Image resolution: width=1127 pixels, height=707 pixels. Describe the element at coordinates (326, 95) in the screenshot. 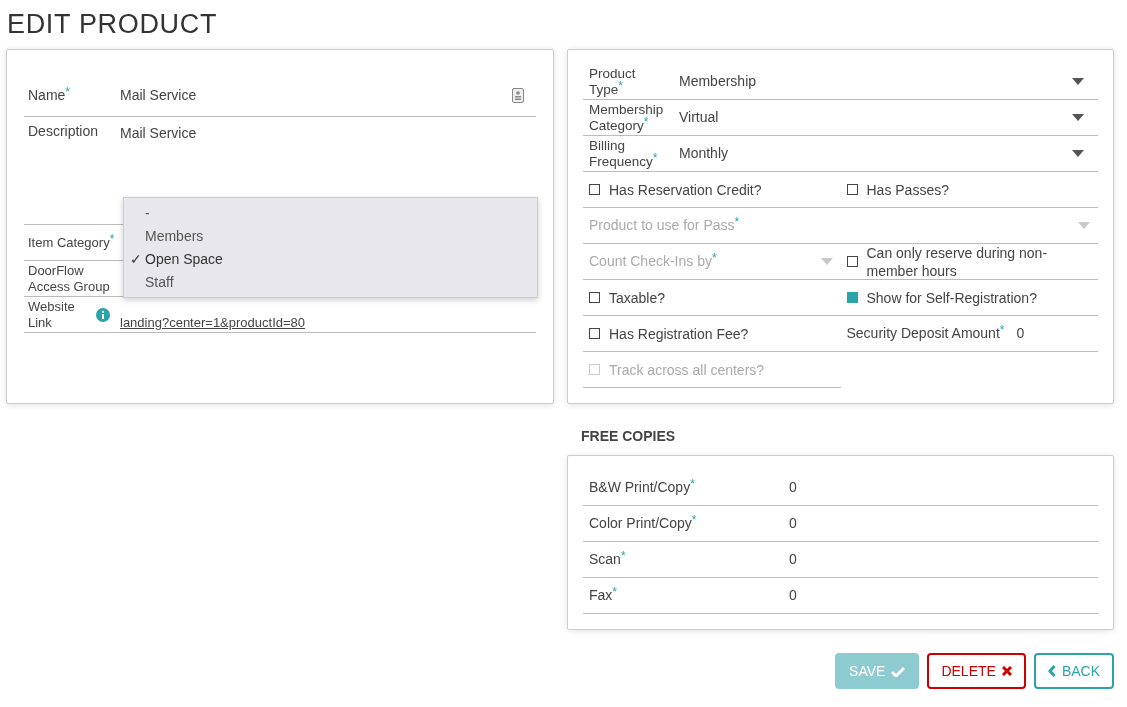

I see `name-field: Mail Service` at that location.